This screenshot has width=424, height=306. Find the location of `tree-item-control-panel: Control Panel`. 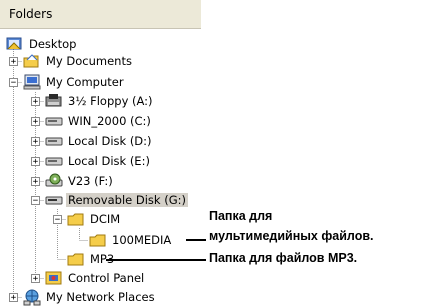

tree-item-control-panel: Control Panel is located at coordinates (114, 278).